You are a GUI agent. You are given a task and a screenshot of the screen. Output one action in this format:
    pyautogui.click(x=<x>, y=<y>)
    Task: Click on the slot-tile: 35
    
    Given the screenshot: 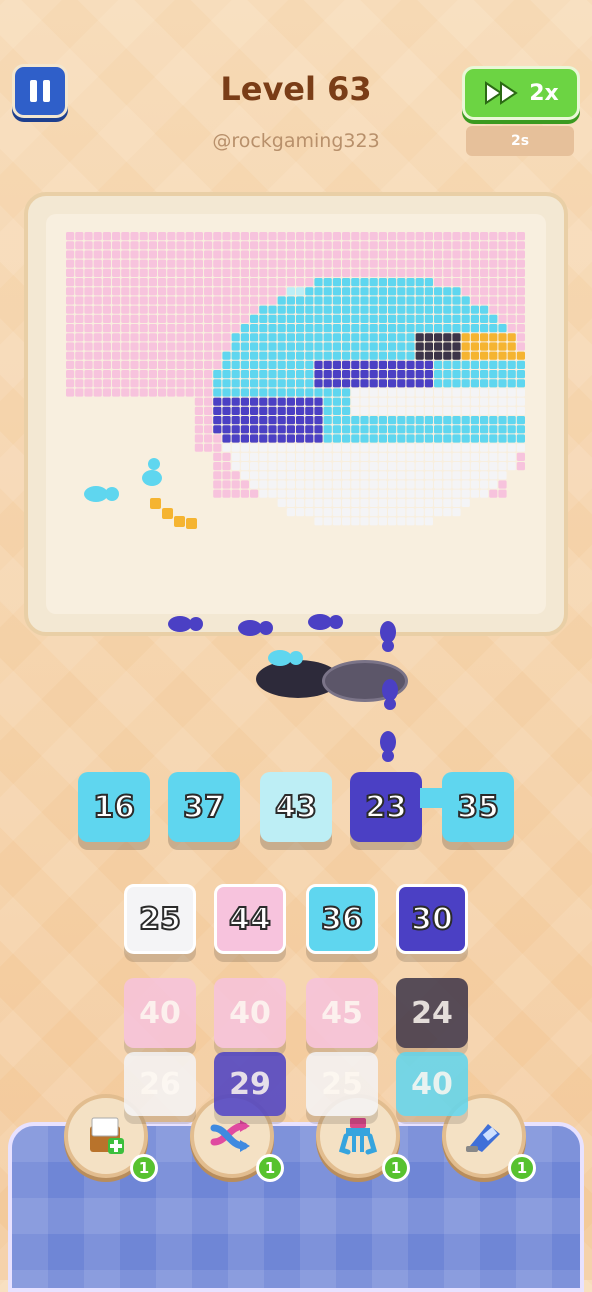 What is the action you would take?
    pyautogui.click(x=478, y=807)
    